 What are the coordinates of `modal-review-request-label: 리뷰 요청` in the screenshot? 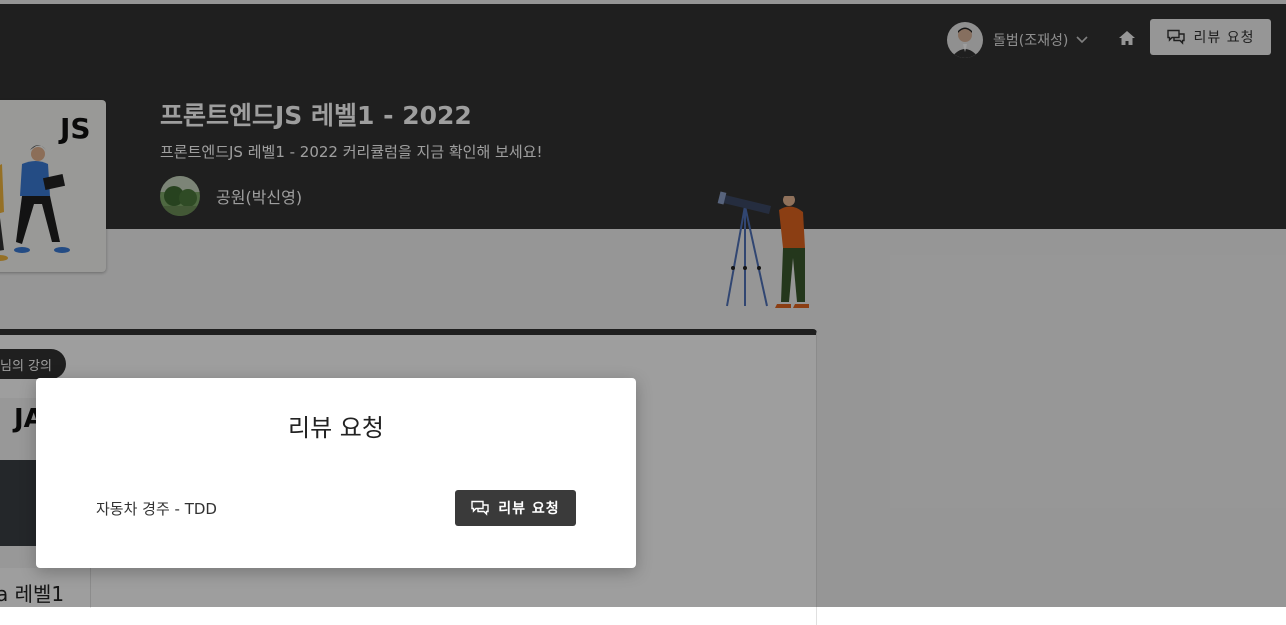 It's located at (529, 509).